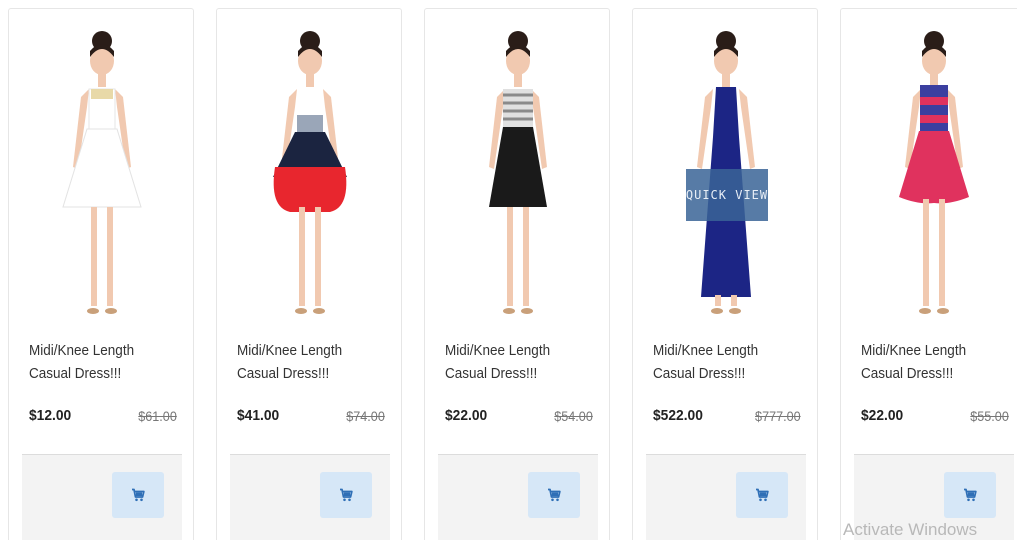 This screenshot has width=1017, height=540. I want to click on price-row: $522.00 $777.00, so click(727, 418).